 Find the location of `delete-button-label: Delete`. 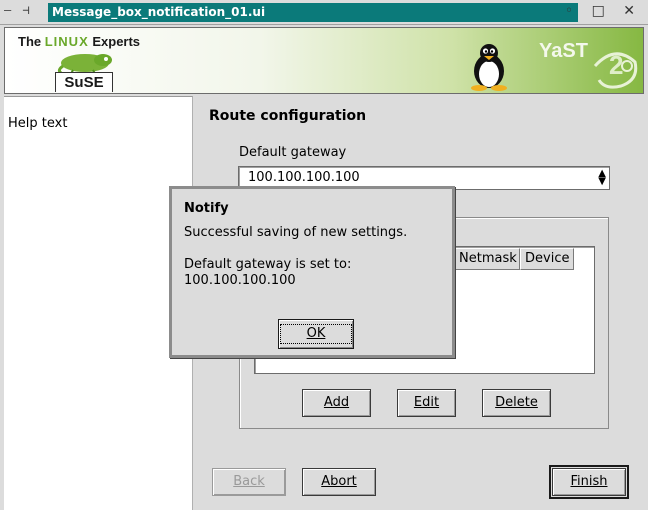

delete-button-label: Delete is located at coordinates (516, 402).